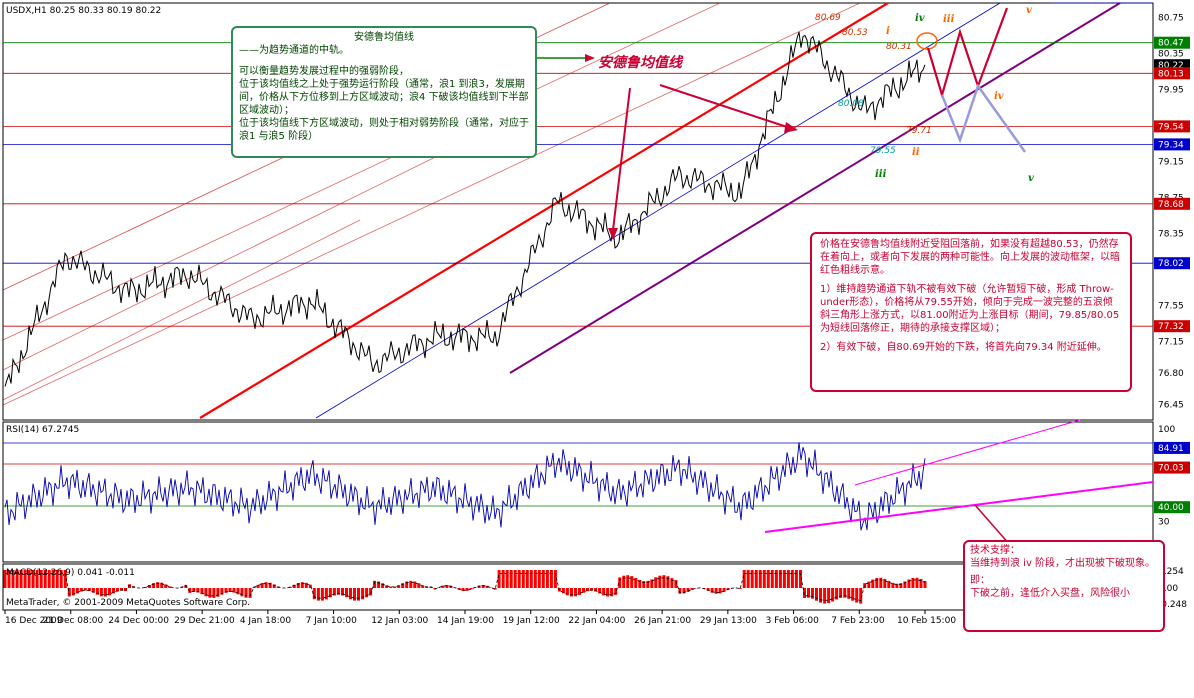 Image resolution: width=1194 pixels, height=698 pixels. Describe the element at coordinates (1063, 563) in the screenshot. I see `support-line-2: 当维持到浪 iv 阶段，才出现被下破现象。` at that location.